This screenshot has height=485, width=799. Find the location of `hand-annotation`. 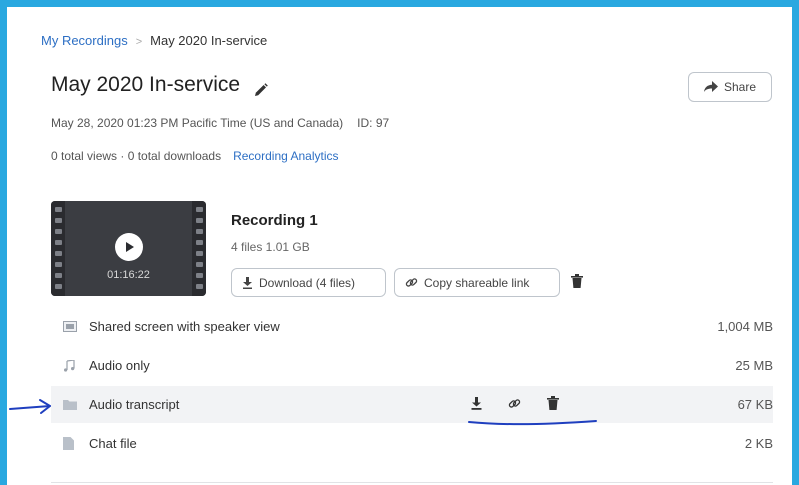

hand-annotation is located at coordinates (303, 412).